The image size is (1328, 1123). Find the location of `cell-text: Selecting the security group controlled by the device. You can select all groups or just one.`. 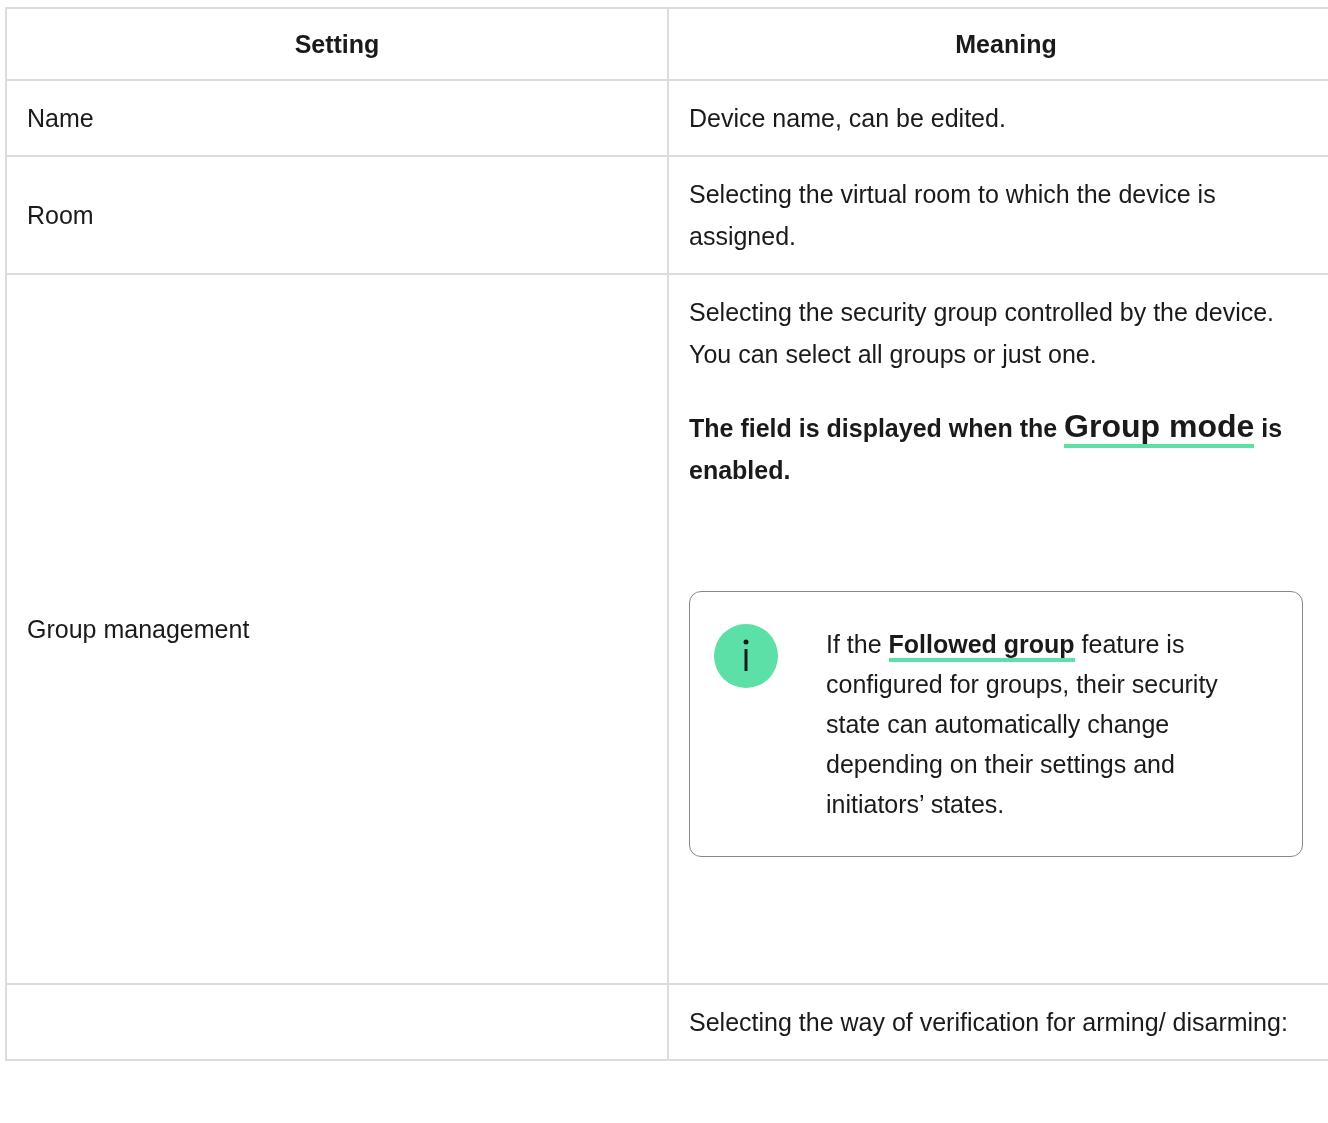

cell-text: Selecting the security group controlled by the device. You can select all groups or just one. is located at coordinates (982, 333).